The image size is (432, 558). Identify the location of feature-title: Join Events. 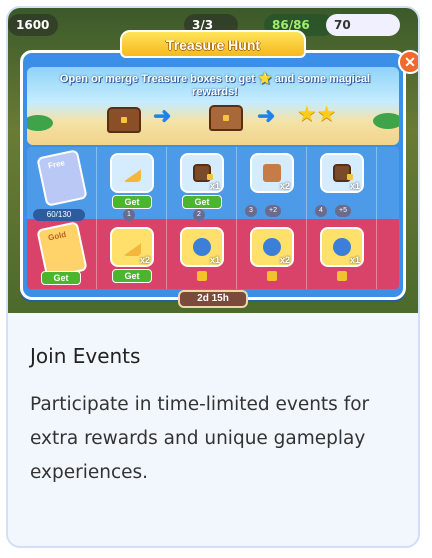
(85, 356).